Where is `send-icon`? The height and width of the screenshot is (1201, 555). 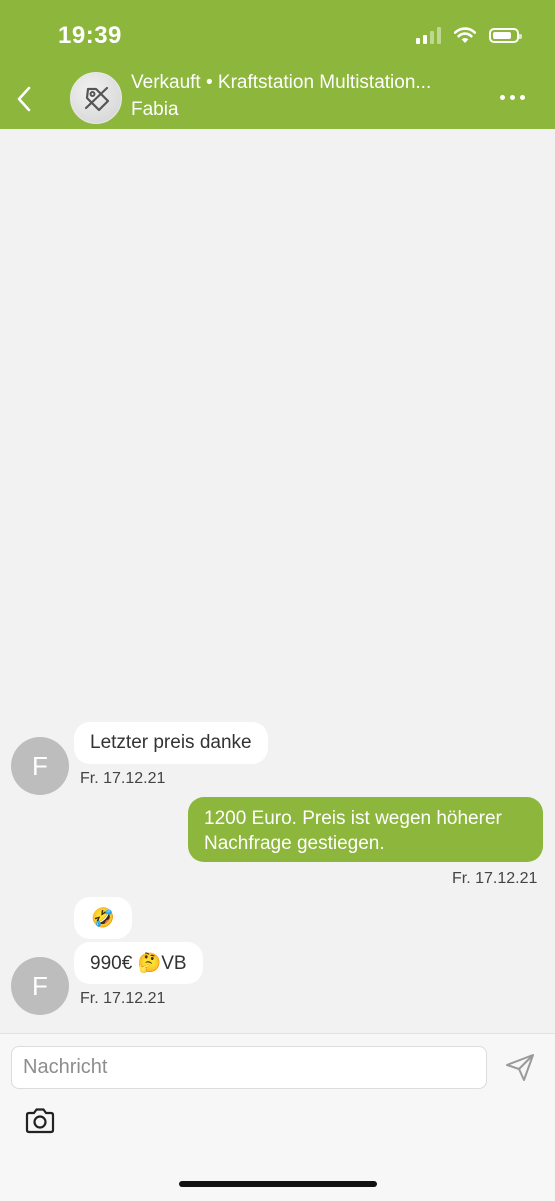
send-icon is located at coordinates (520, 1067).